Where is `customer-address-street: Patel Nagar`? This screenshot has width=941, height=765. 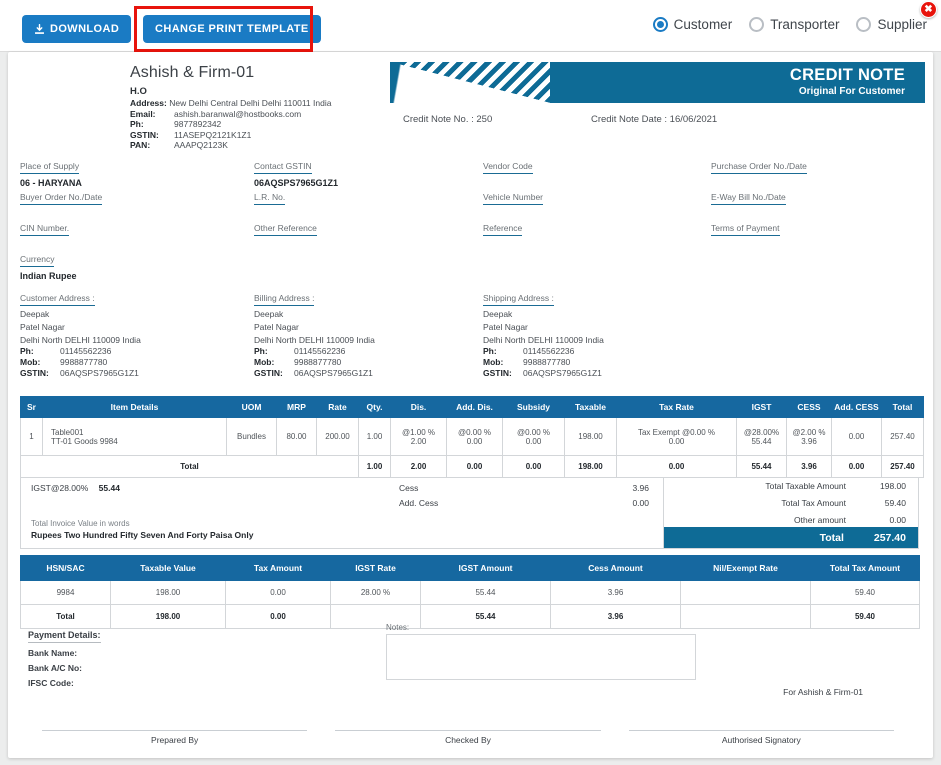
customer-address-street: Patel Nagar is located at coordinates (42, 327).